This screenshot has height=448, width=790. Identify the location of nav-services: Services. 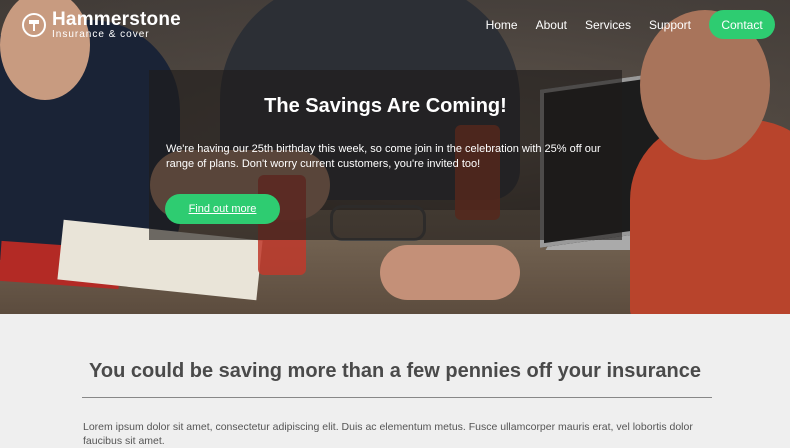
(608, 25).